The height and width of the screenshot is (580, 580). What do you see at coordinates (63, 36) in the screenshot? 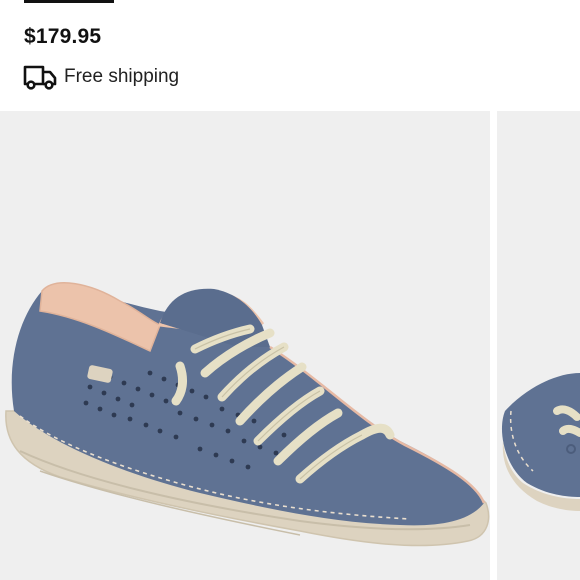
I see `product-price: $179.95` at bounding box center [63, 36].